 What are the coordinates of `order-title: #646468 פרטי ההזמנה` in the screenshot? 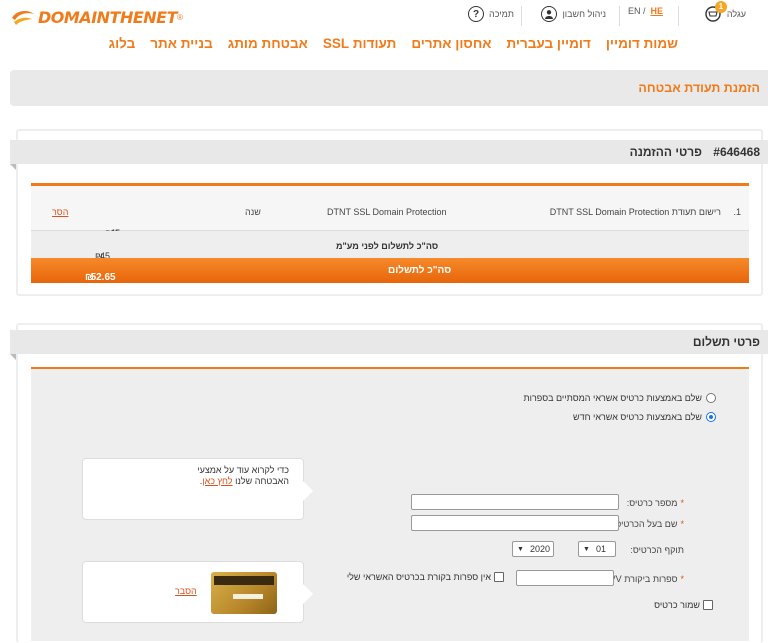 It's located at (695, 152).